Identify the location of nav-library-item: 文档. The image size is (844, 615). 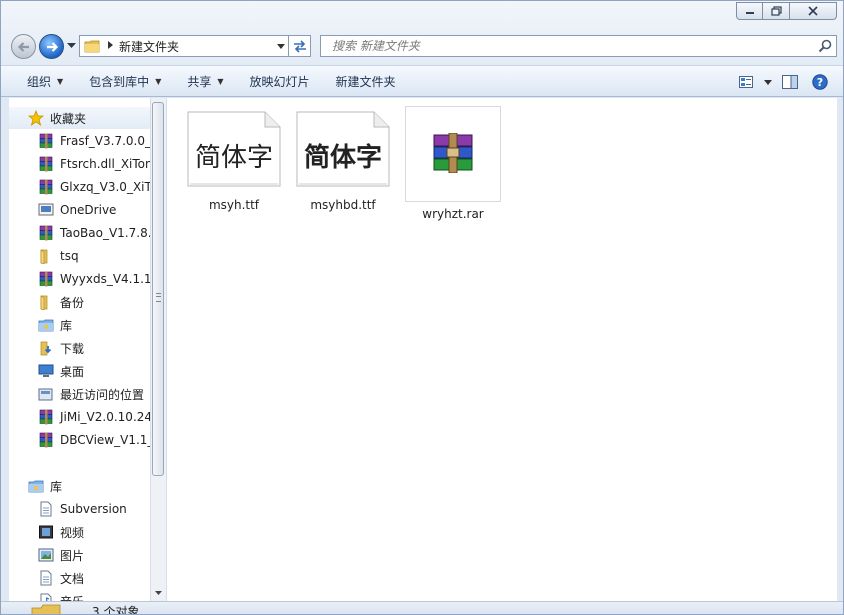
(87, 578).